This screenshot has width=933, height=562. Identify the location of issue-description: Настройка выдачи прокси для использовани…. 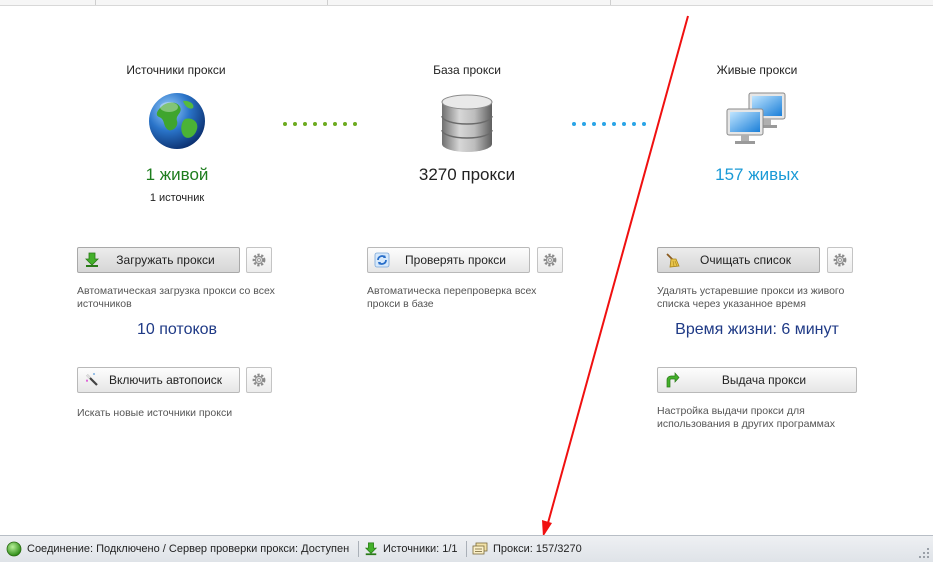
(746, 417).